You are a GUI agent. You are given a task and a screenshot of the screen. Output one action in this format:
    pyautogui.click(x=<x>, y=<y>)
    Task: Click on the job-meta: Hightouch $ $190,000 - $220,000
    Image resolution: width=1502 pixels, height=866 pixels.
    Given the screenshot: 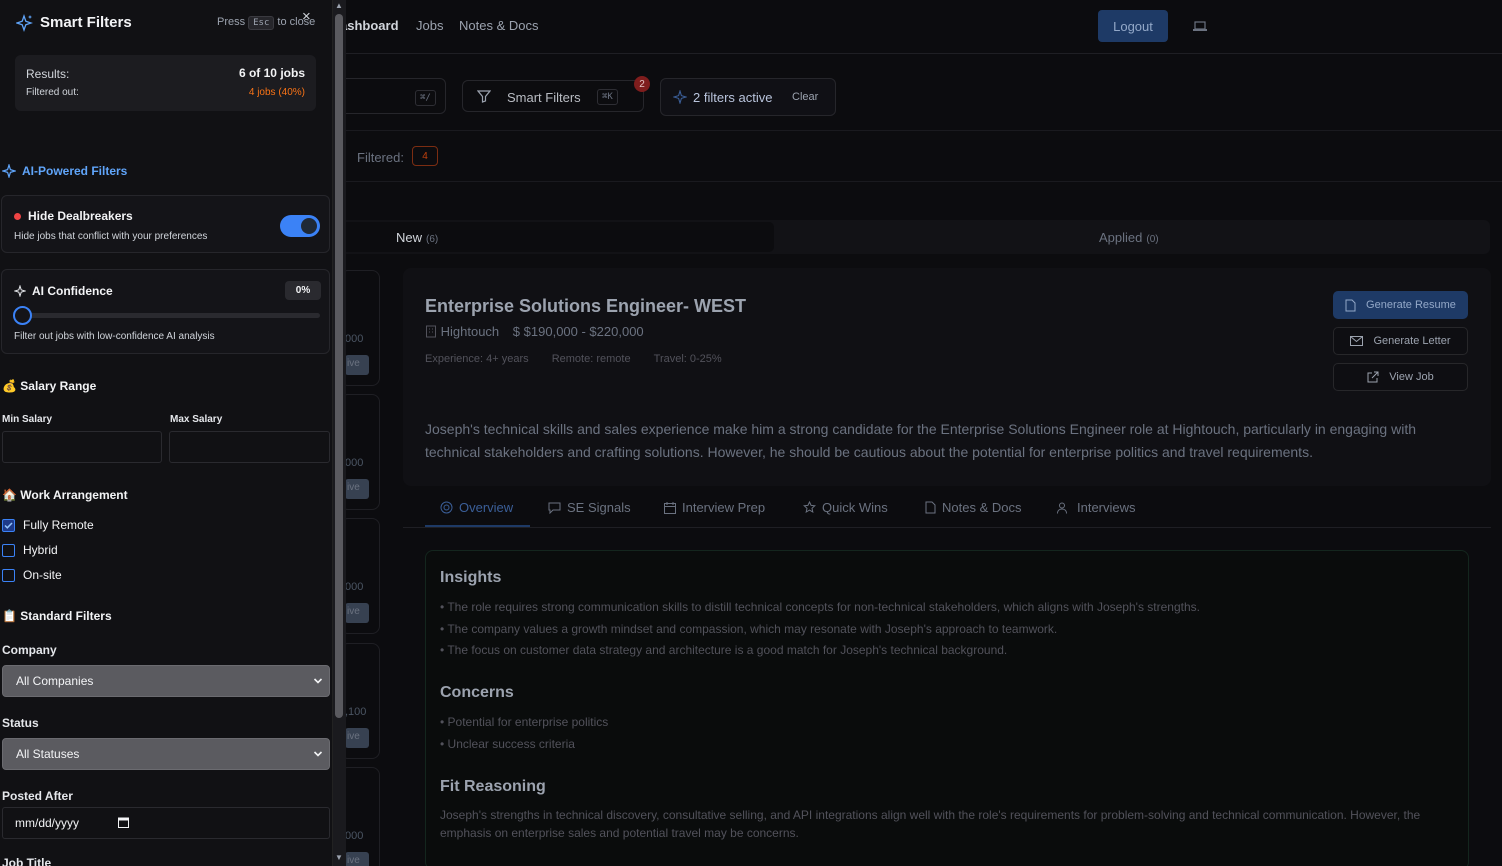 What is the action you would take?
    pyautogui.click(x=534, y=331)
    